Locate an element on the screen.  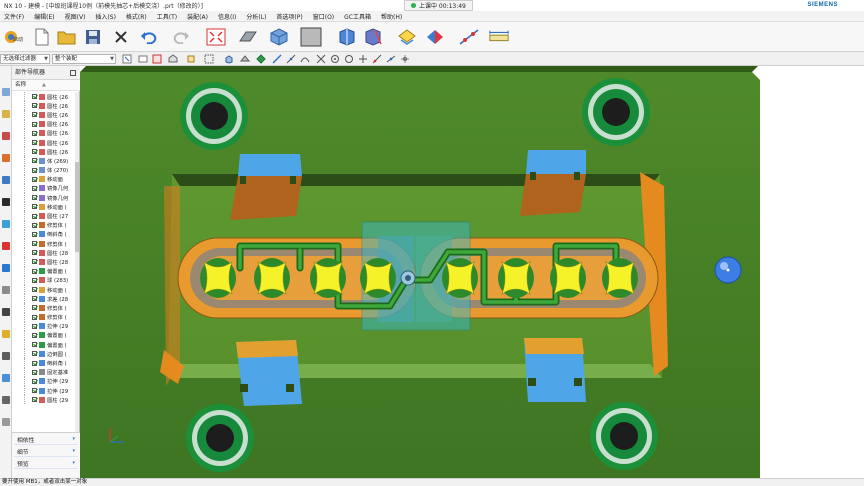
snap-point-on-face-icon is located at coordinates (363, 59).